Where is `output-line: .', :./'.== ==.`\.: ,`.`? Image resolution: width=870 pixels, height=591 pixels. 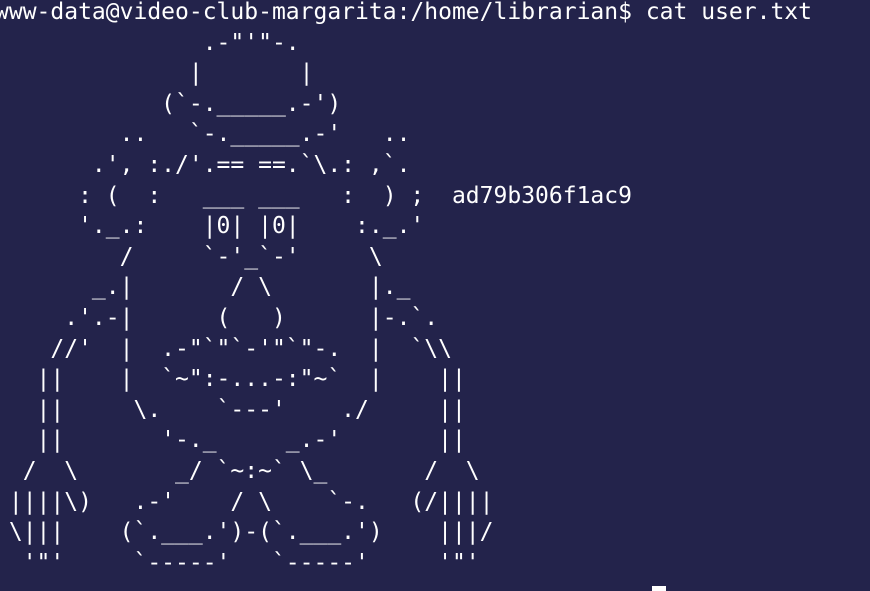 output-line: .', :./'.== ==.`\.: ,`. is located at coordinates (205, 164).